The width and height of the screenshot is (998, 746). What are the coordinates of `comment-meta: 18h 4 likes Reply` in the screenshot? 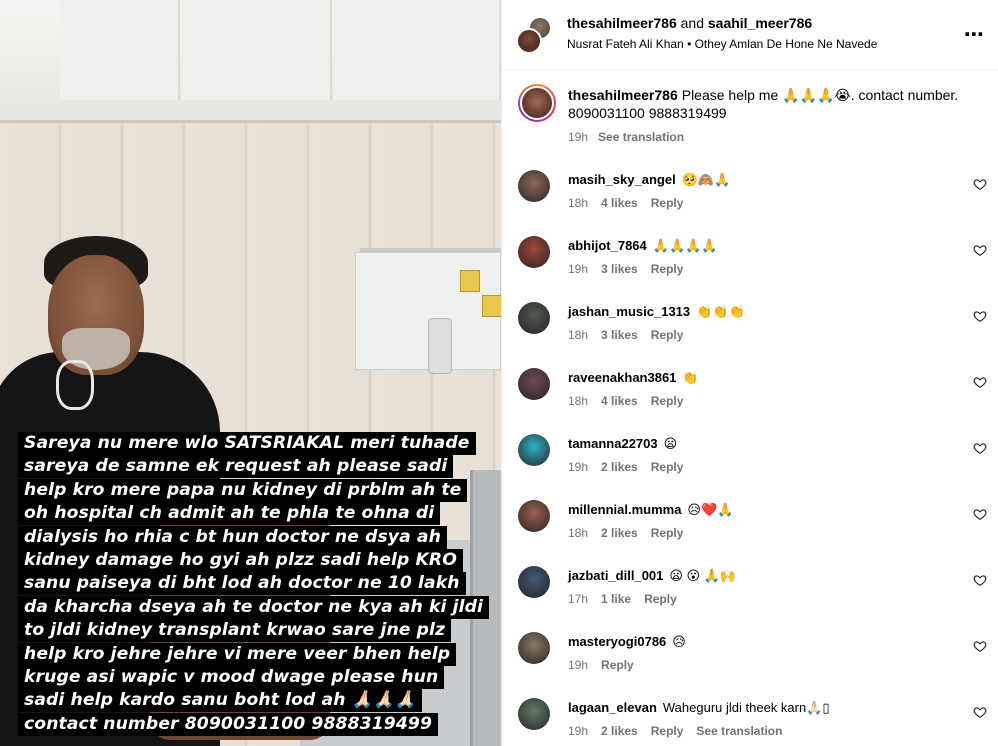 It's located at (632, 401).